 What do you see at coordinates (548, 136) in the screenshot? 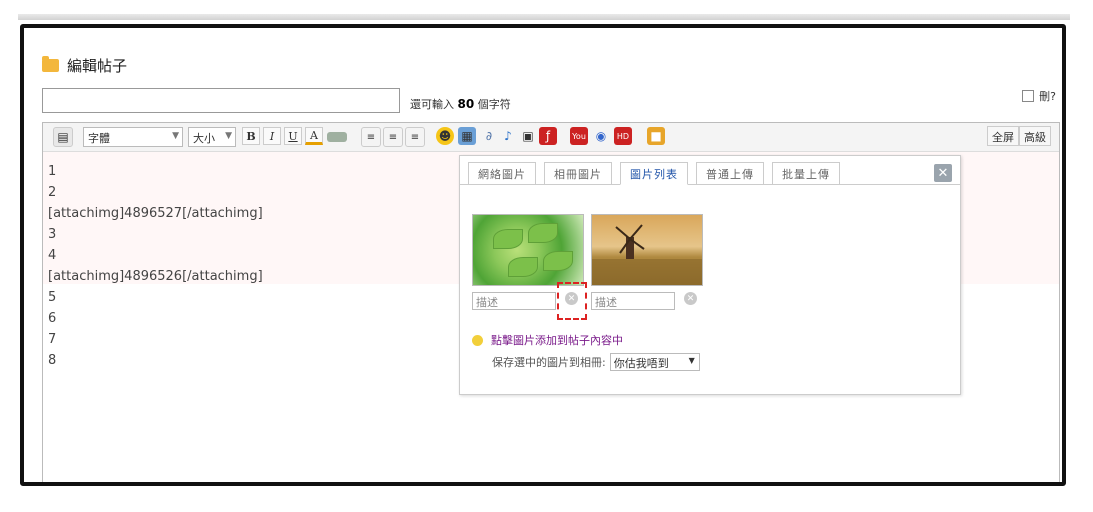
I see `flash-icon: ƒ` at bounding box center [548, 136].